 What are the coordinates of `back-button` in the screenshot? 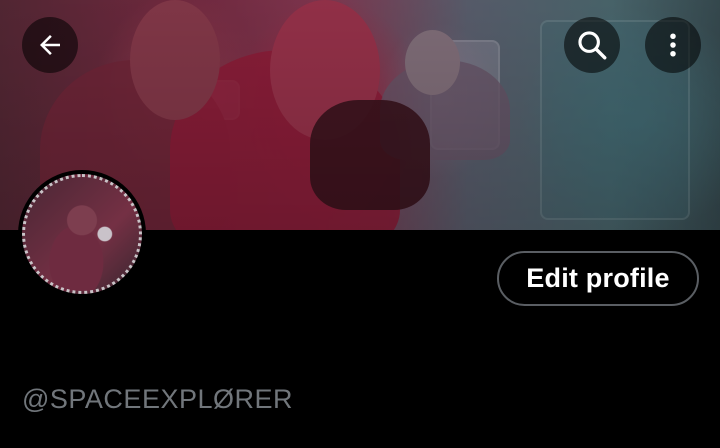 It's located at (50, 45).